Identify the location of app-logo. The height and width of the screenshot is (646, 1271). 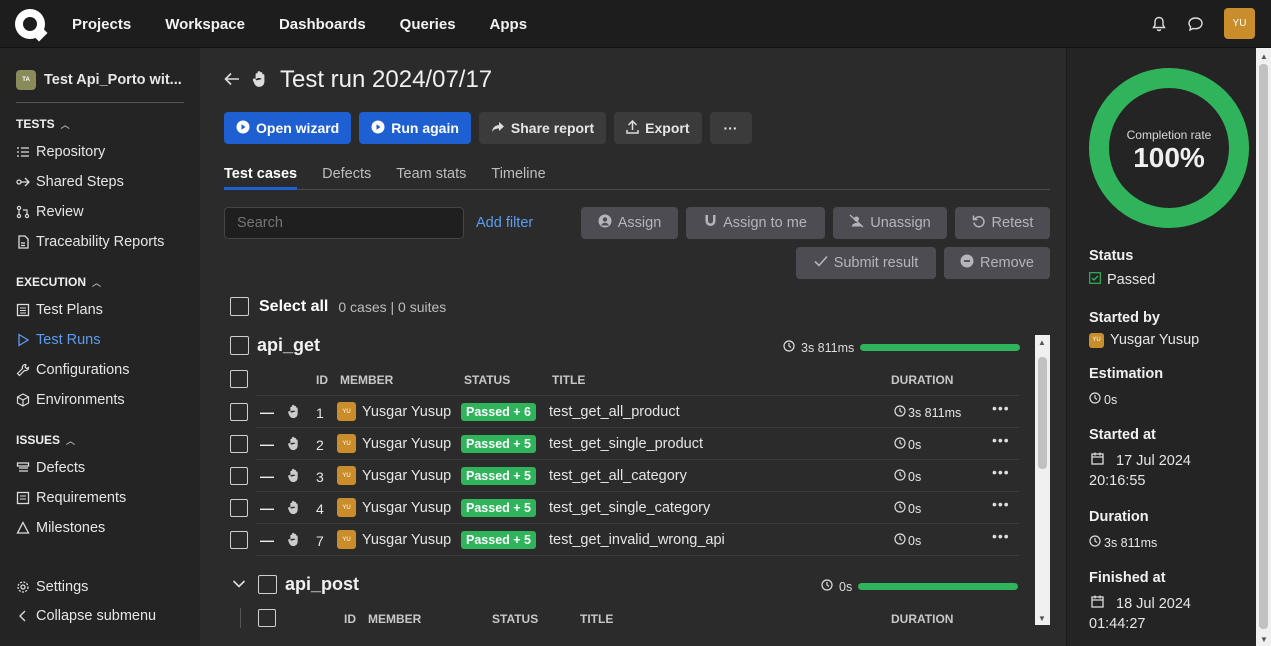
(31, 25).